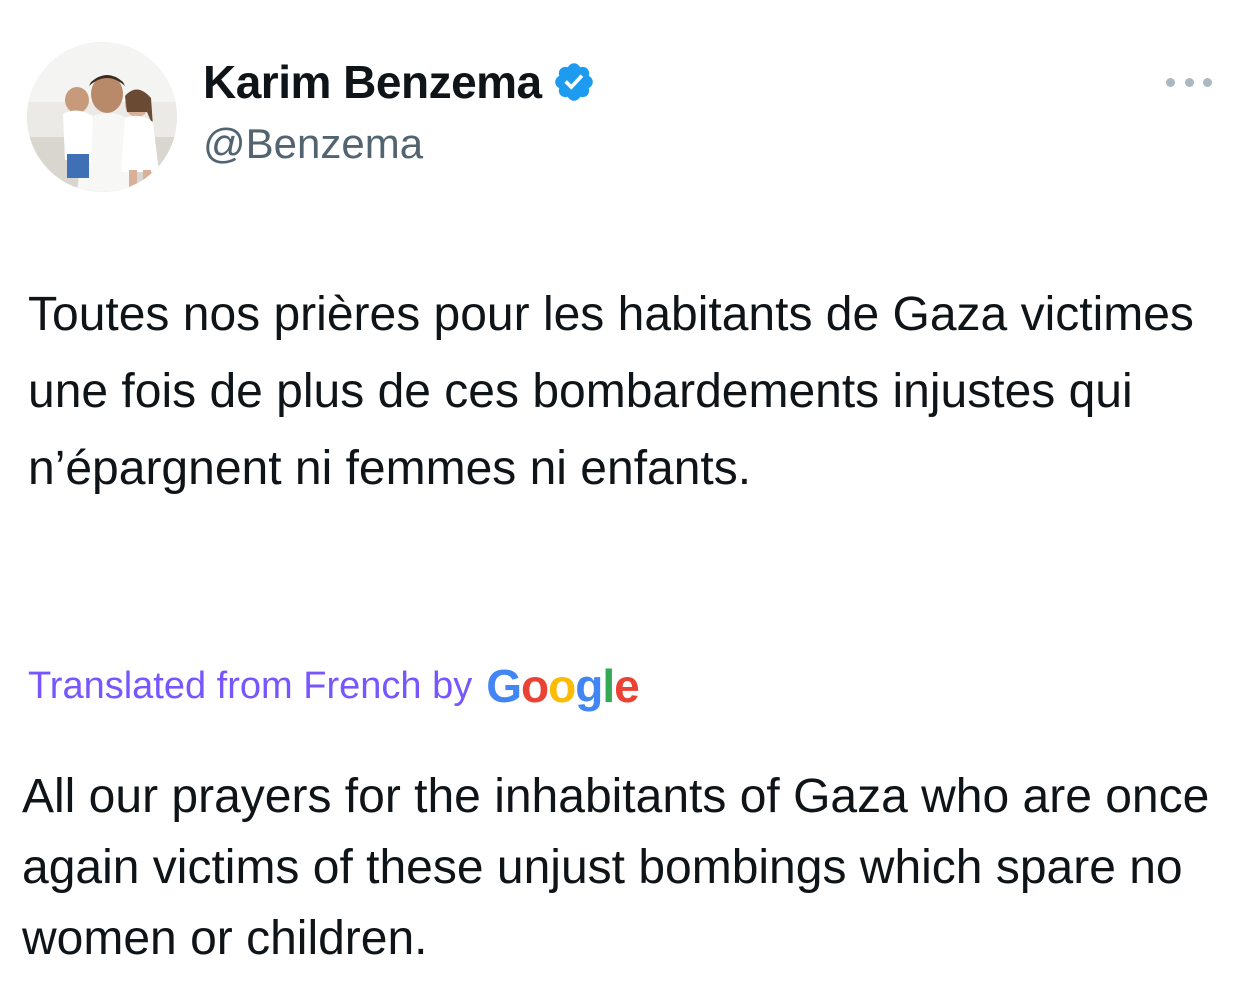  Describe the element at coordinates (627, 686) in the screenshot. I see `google-letter: e` at that location.